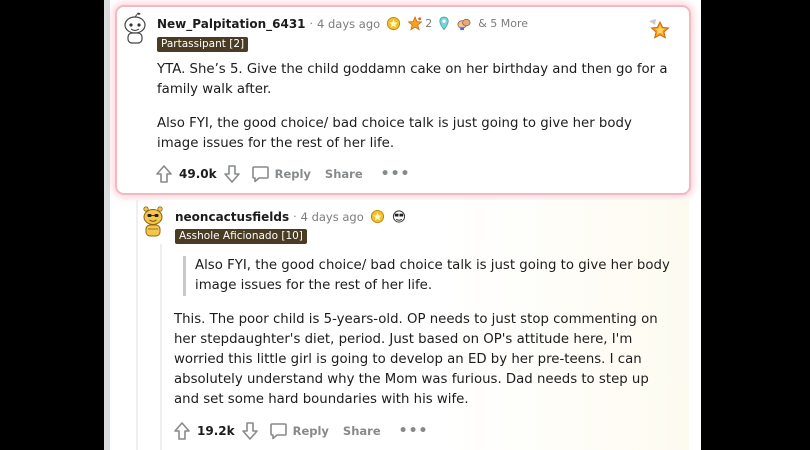  Describe the element at coordinates (291, 216) in the screenshot. I see `reply-comment-meta: neoncactusfields · 4 days ago` at that location.